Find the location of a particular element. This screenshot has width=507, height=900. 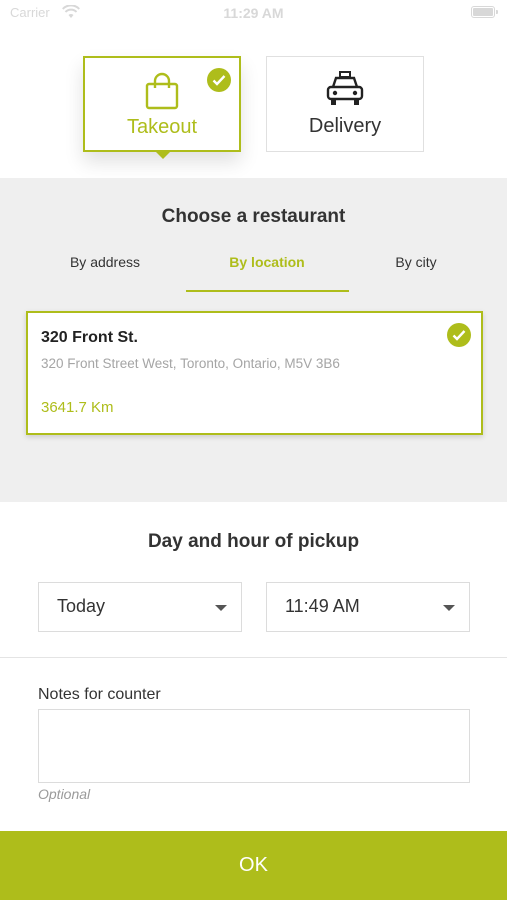

takeout-label: Takeout is located at coordinates (162, 127).